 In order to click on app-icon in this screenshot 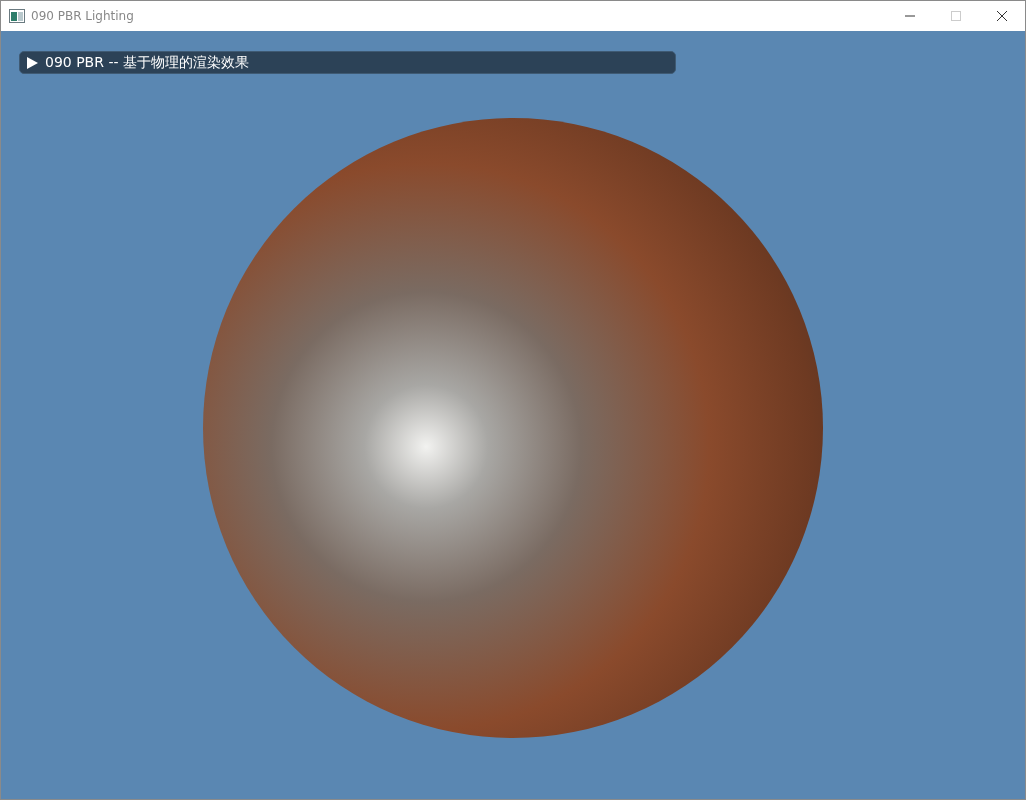, I will do `click(17, 16)`.